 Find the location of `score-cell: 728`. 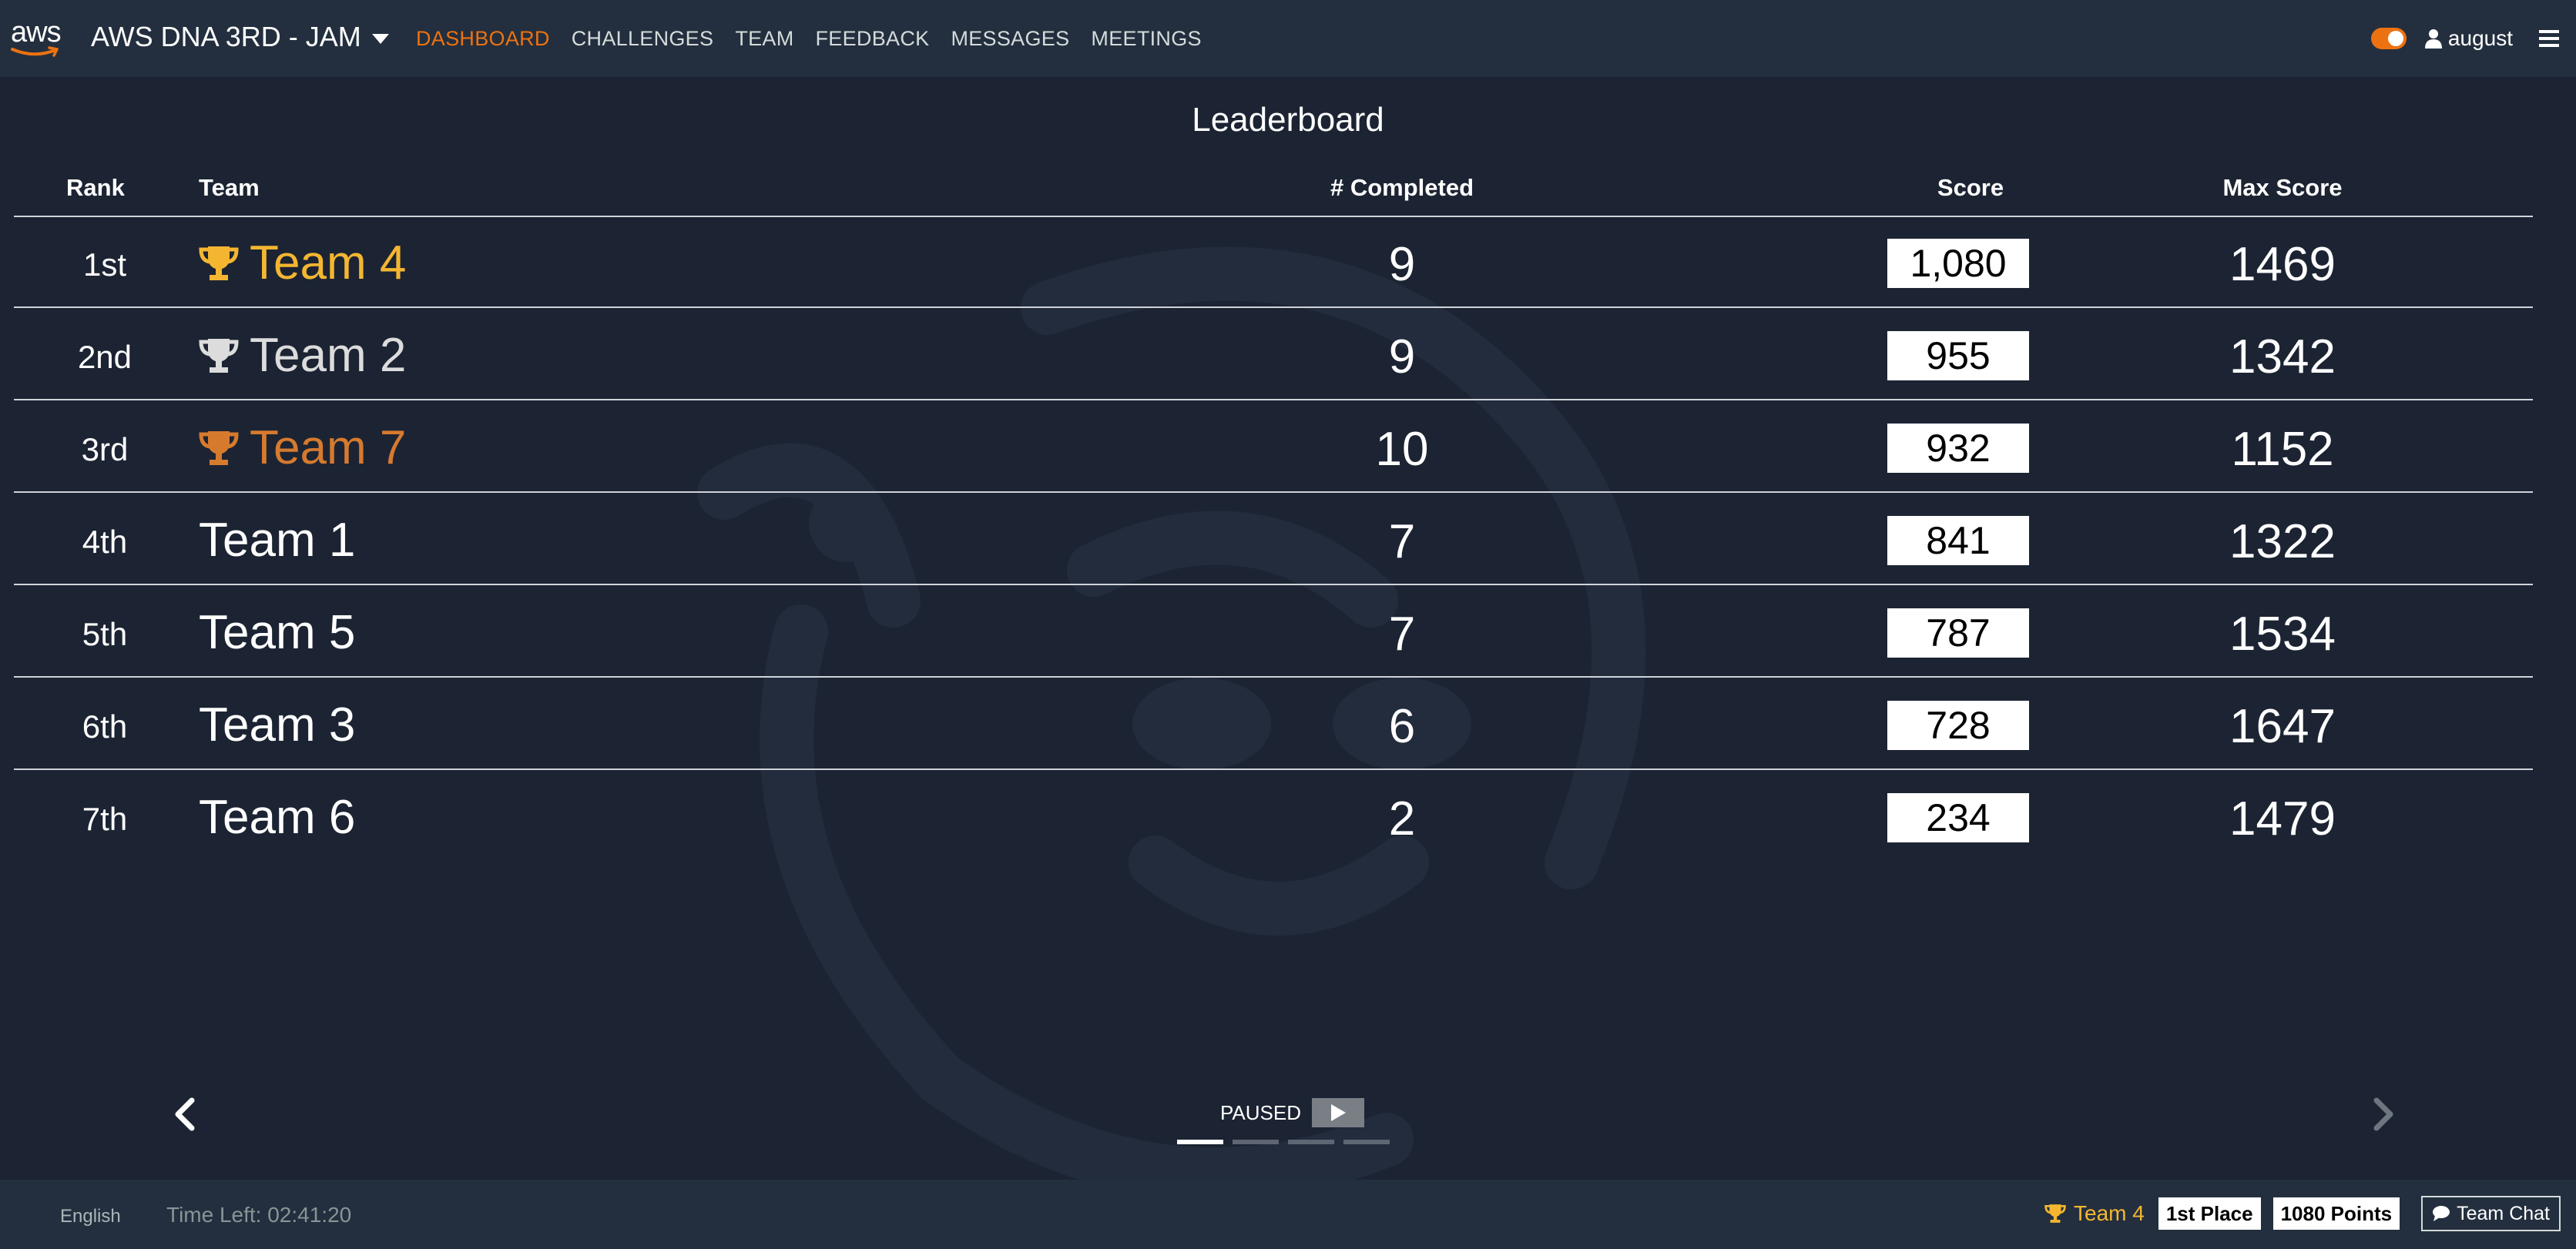

score-cell: 728 is located at coordinates (1958, 725).